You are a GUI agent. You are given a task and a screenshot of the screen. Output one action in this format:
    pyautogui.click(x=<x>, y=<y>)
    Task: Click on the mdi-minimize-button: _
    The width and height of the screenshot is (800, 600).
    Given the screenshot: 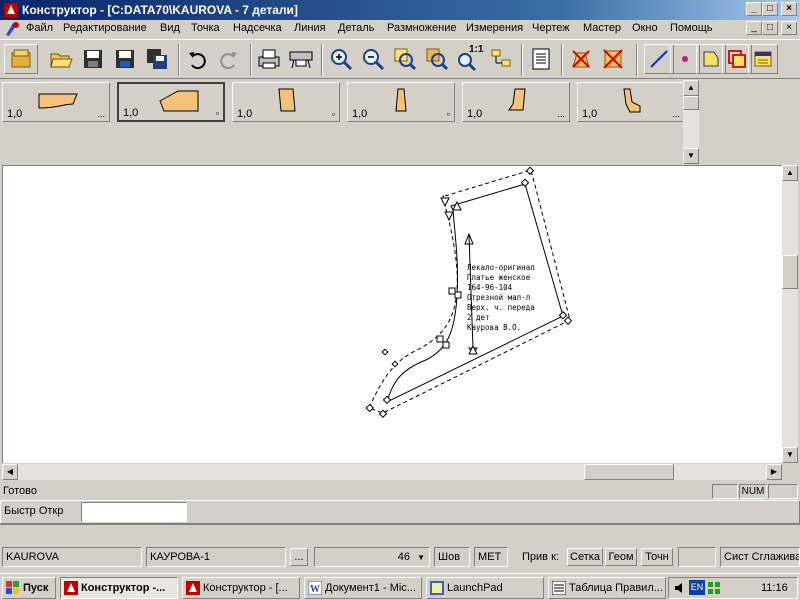 What is the action you would take?
    pyautogui.click(x=754, y=28)
    